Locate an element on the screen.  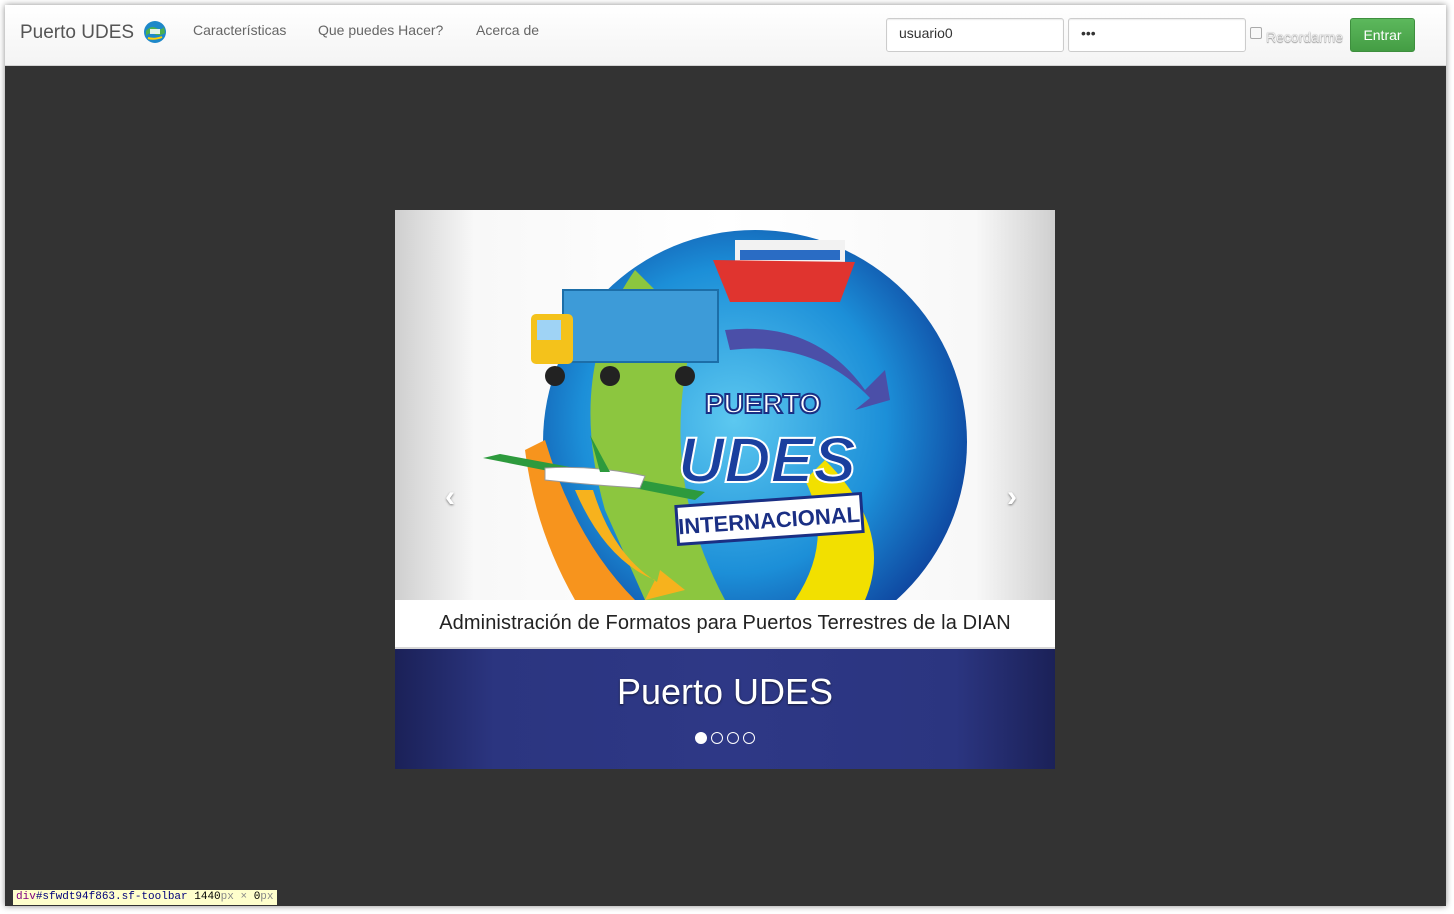
login-button: Entrar is located at coordinates (1382, 35).